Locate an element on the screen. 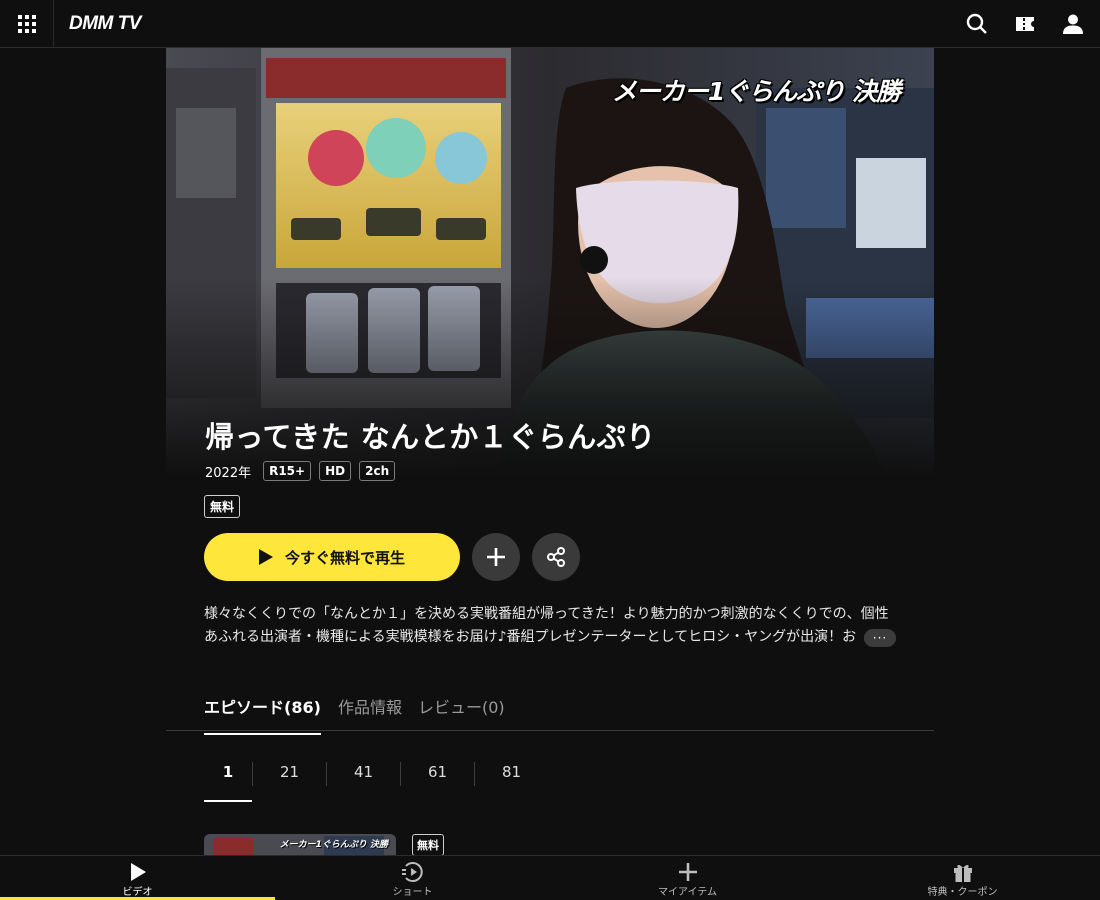  dmm-tv-logo: DMM TV is located at coordinates (105, 24).